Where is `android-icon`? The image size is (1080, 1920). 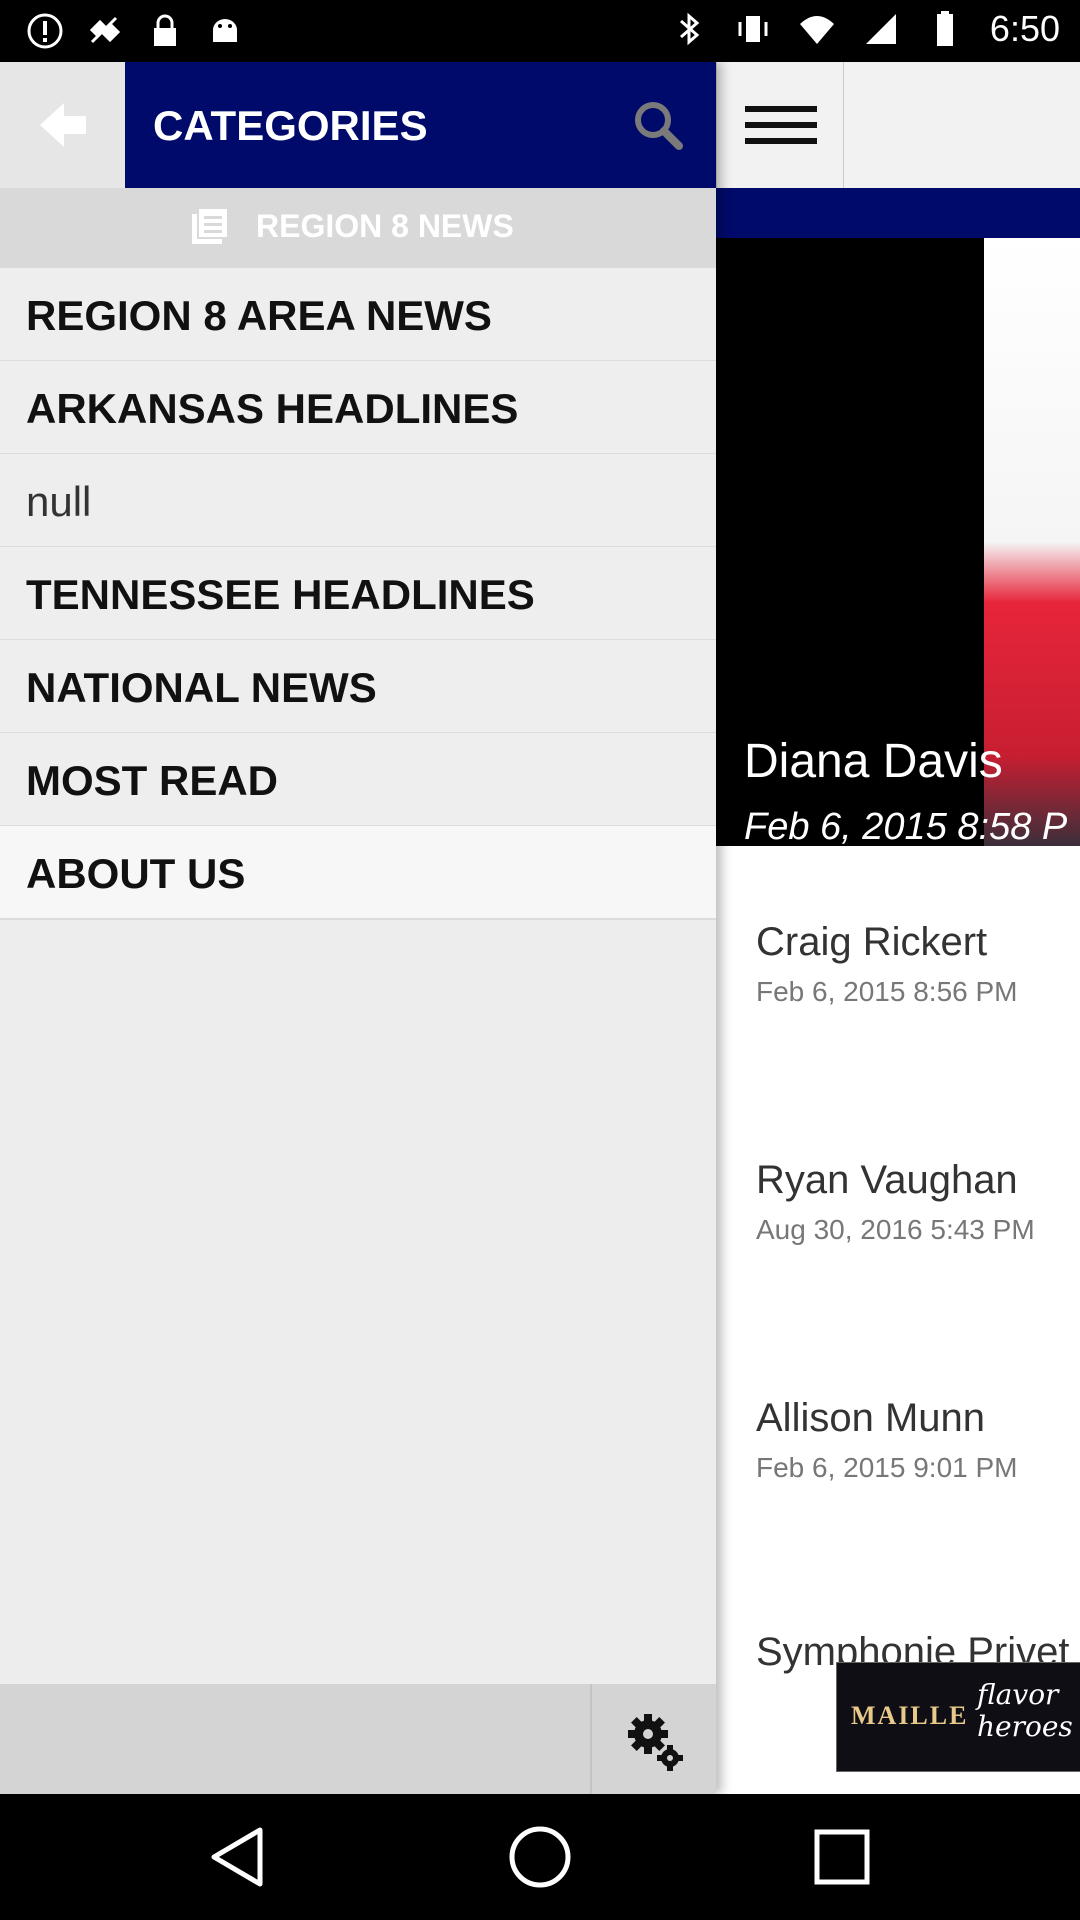
android-icon is located at coordinates (225, 30).